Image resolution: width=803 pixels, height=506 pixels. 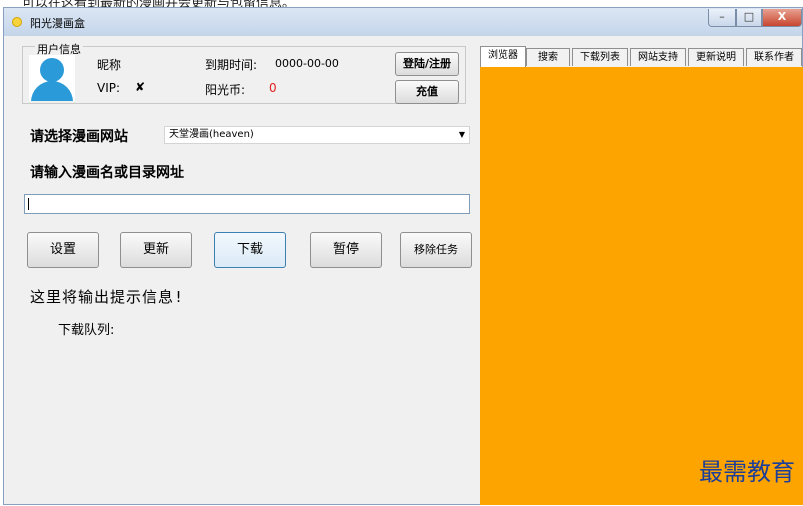 What do you see at coordinates (749, 18) in the screenshot?
I see `maximize-button: □` at bounding box center [749, 18].